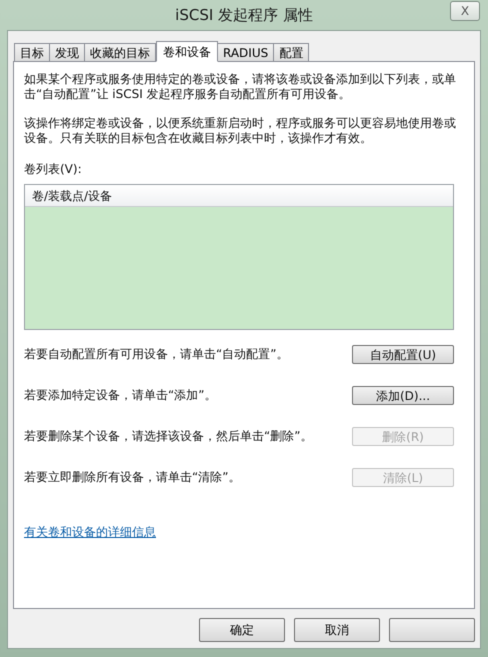 This screenshot has width=488, height=657. Describe the element at coordinates (291, 52) in the screenshot. I see `tab: 配置` at that location.